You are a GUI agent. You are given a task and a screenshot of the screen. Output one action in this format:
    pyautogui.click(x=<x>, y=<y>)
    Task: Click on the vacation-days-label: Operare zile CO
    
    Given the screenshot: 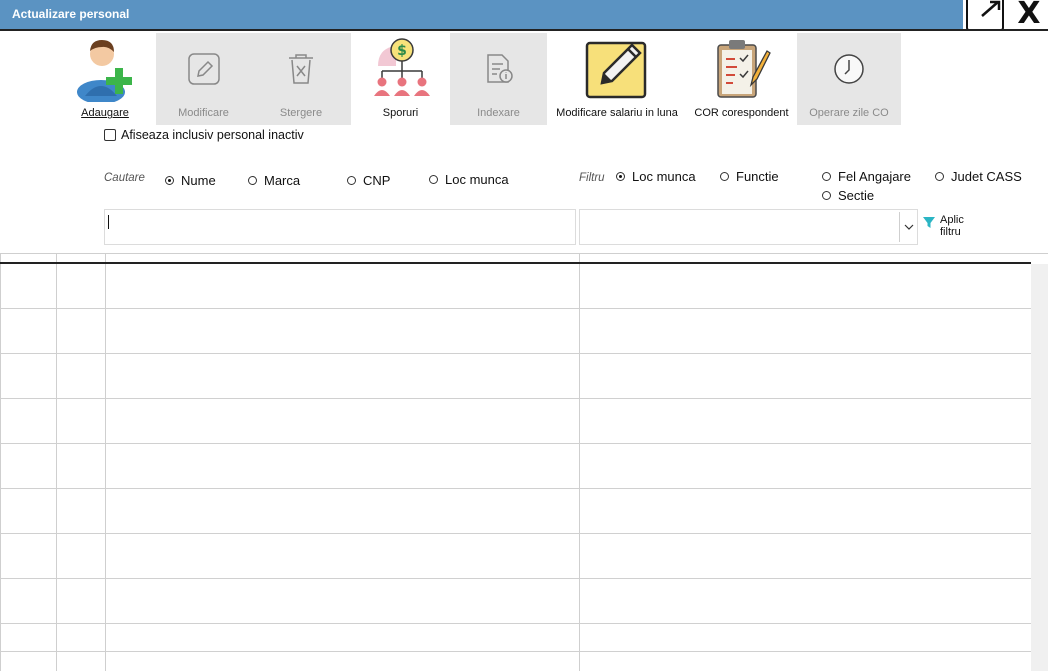 What is the action you would take?
    pyautogui.click(x=849, y=113)
    